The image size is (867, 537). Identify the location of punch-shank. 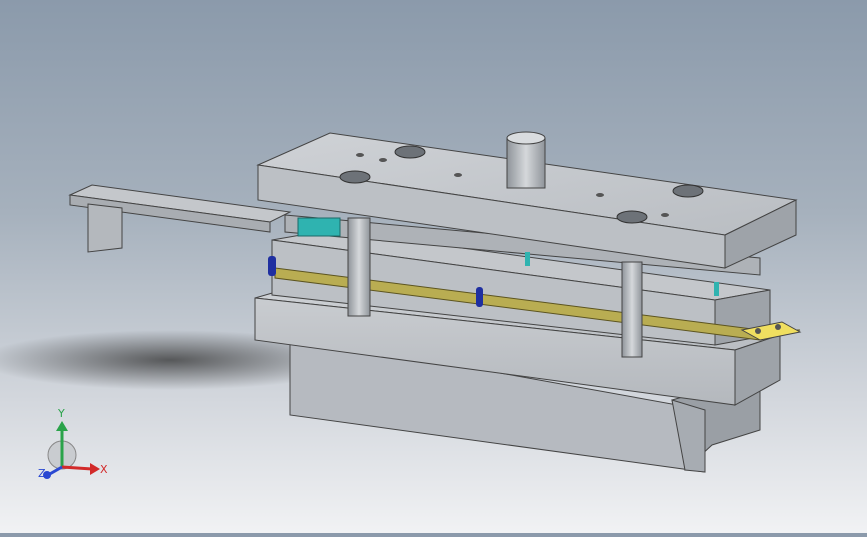
(526, 163).